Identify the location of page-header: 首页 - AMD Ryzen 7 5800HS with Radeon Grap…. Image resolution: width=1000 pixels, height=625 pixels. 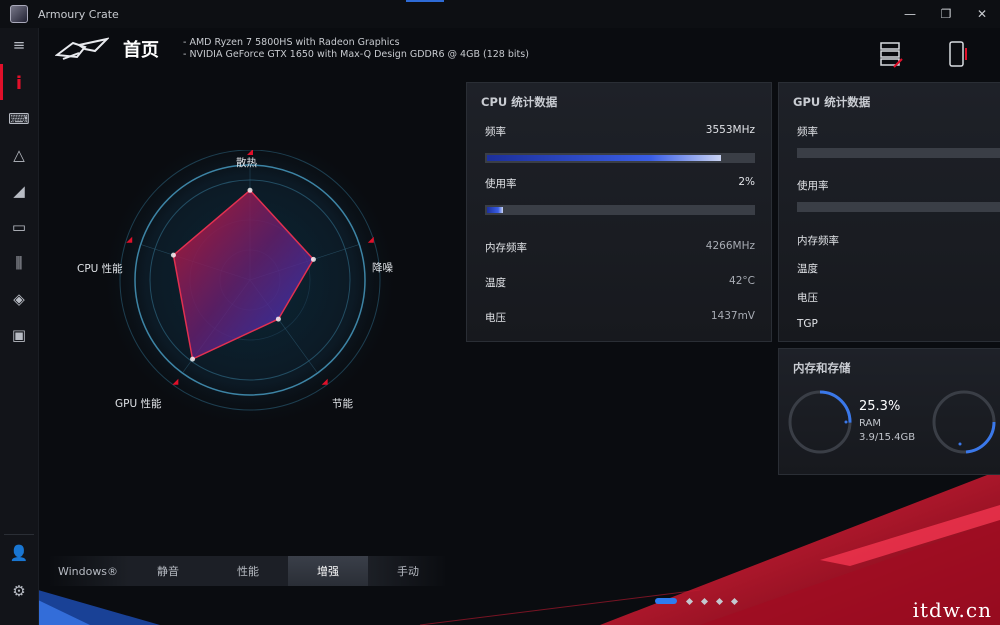
(292, 49).